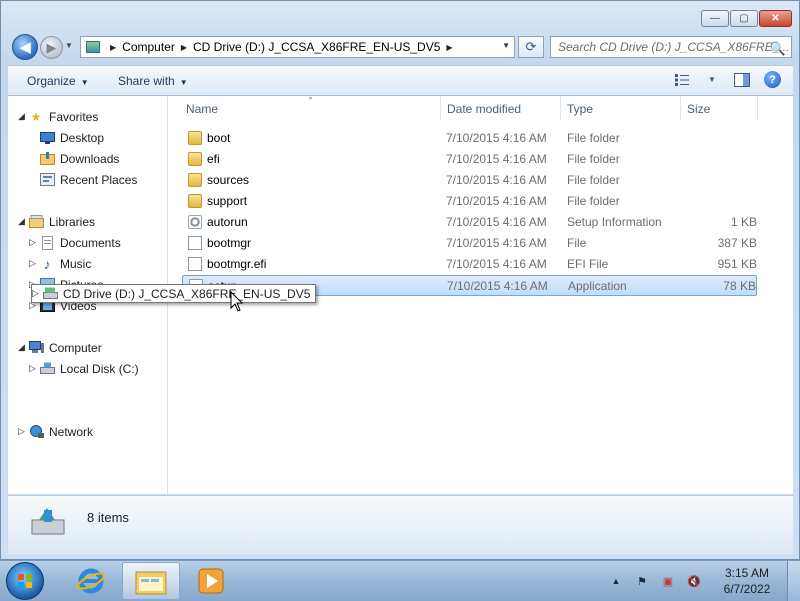  I want to click on file-row: sources 7/10/2015 4:16 AM File folder, so click(469, 180).